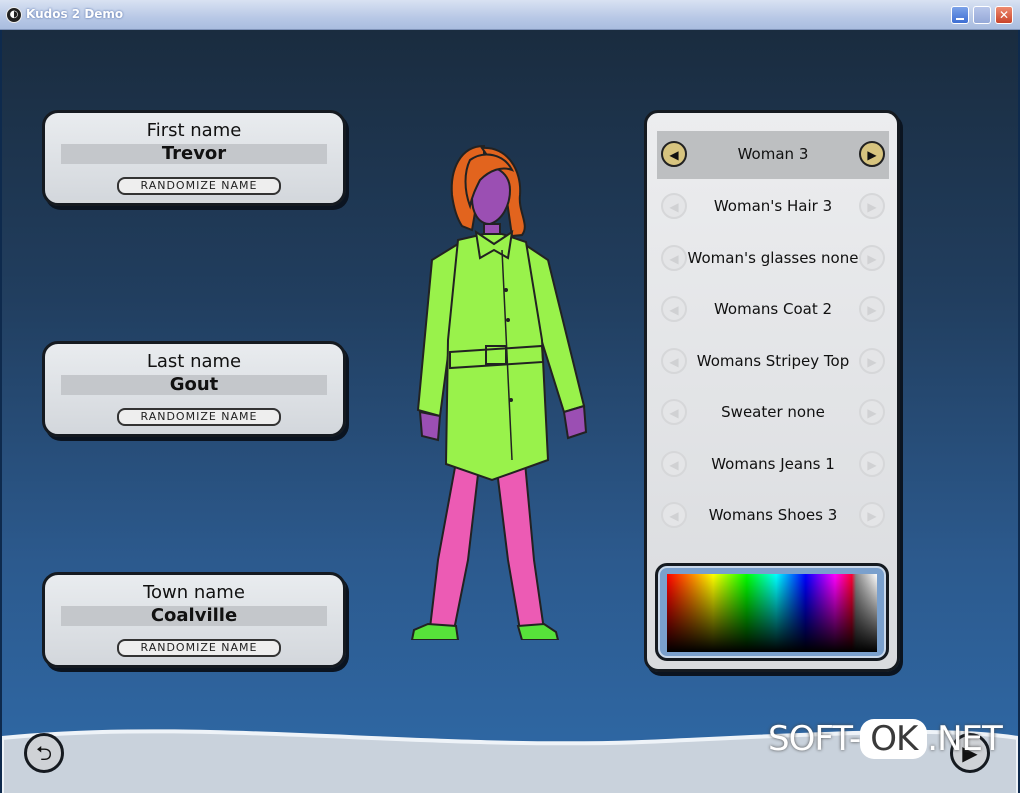  What do you see at coordinates (194, 361) in the screenshot?
I see `last-name-label: Last name` at bounding box center [194, 361].